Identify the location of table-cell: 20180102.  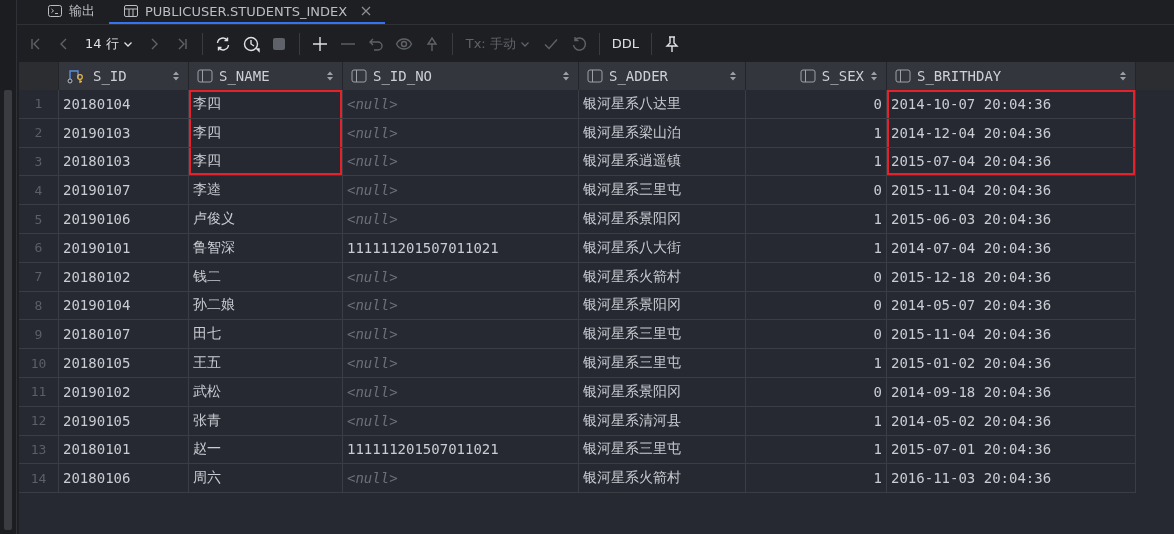
(124, 277).